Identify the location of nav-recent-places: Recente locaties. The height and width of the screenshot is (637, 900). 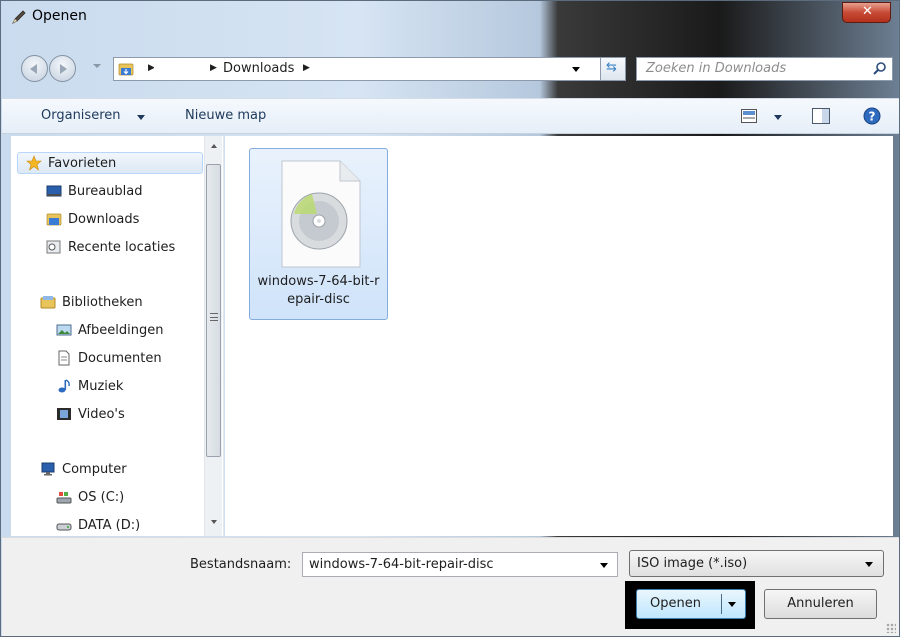
(110, 247).